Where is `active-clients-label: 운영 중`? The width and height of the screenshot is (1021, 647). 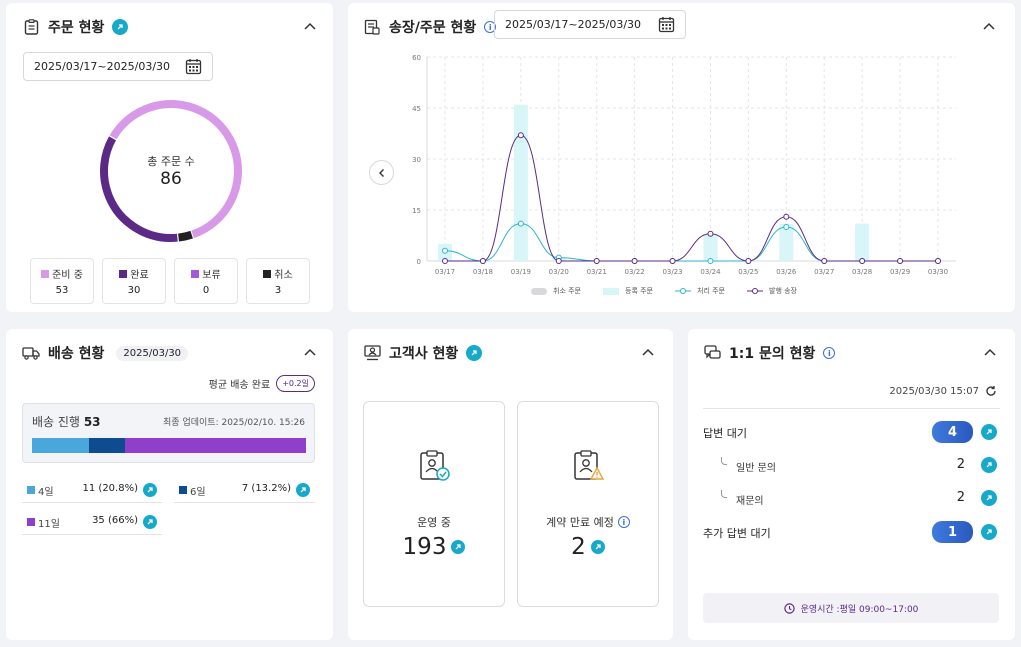 active-clients-label: 운영 중 is located at coordinates (434, 522).